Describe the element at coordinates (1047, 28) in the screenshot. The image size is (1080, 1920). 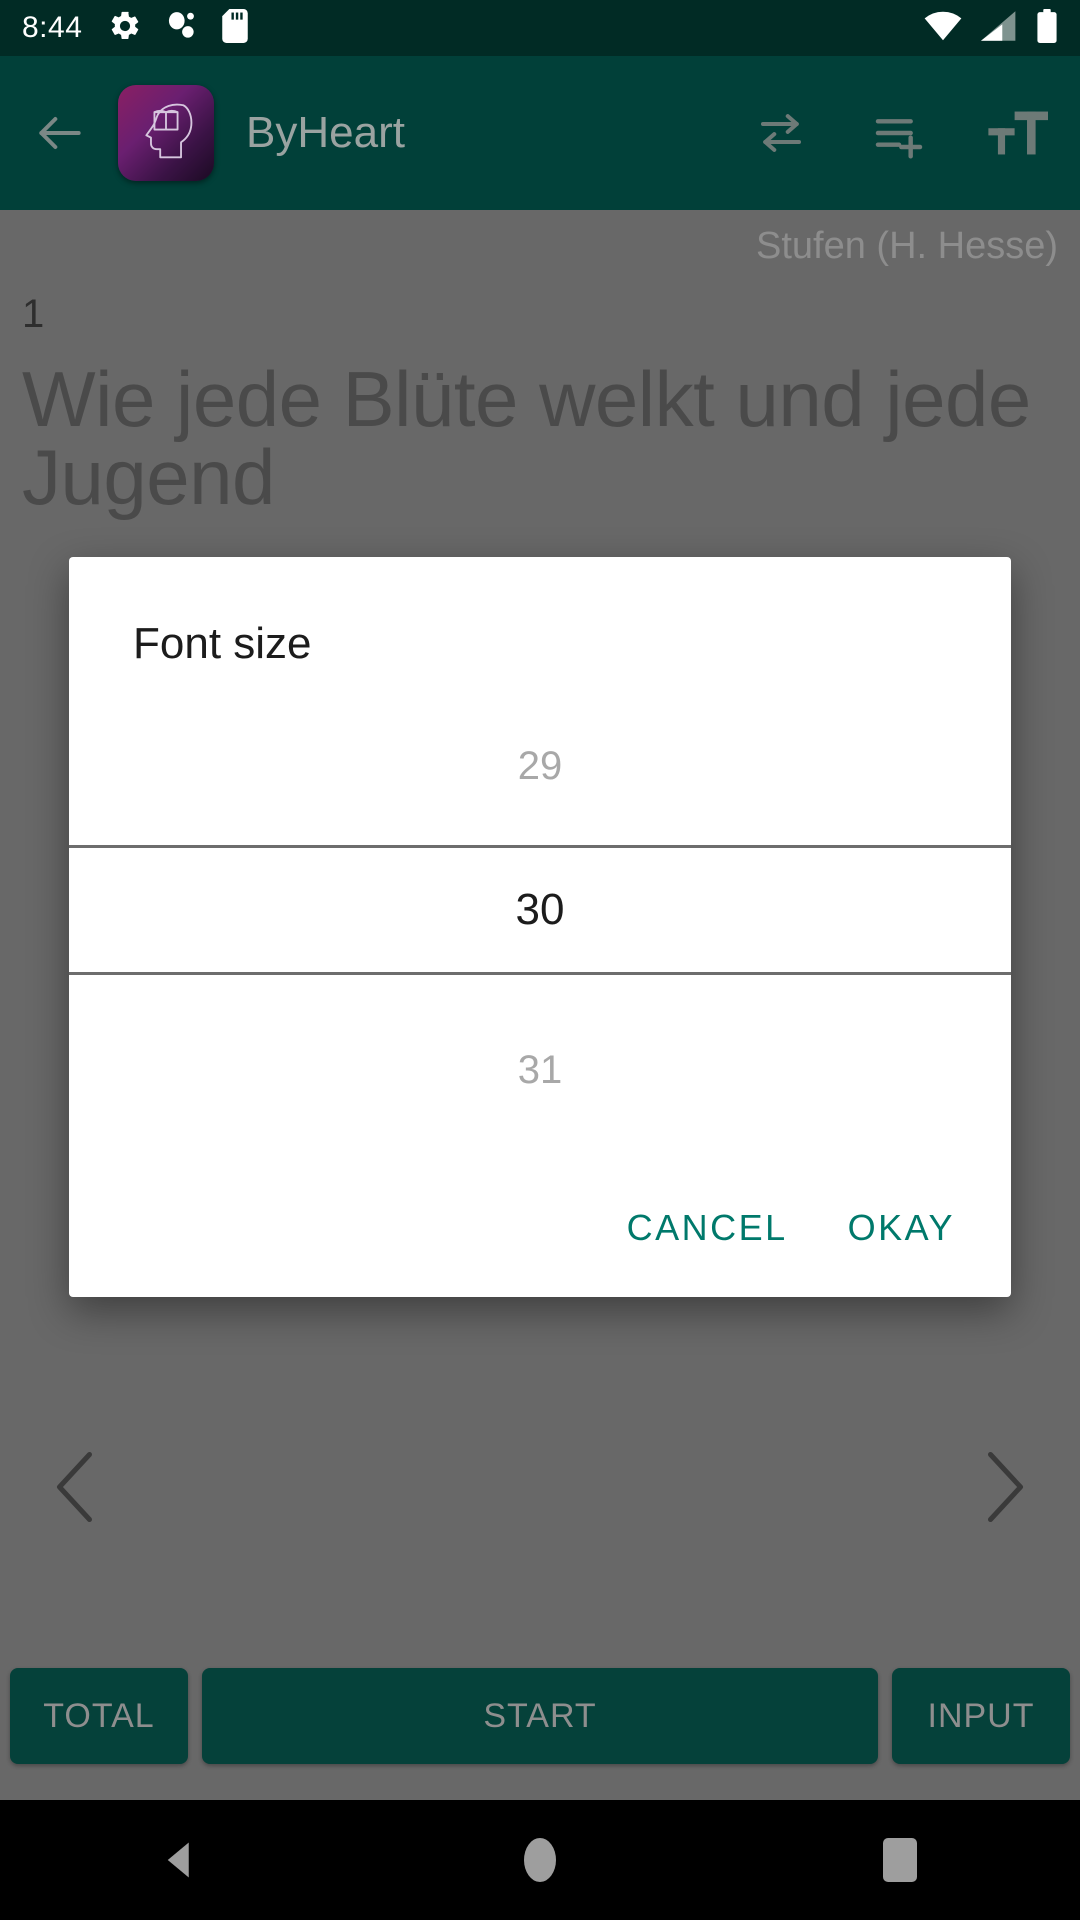
I see `battery-icon` at that location.